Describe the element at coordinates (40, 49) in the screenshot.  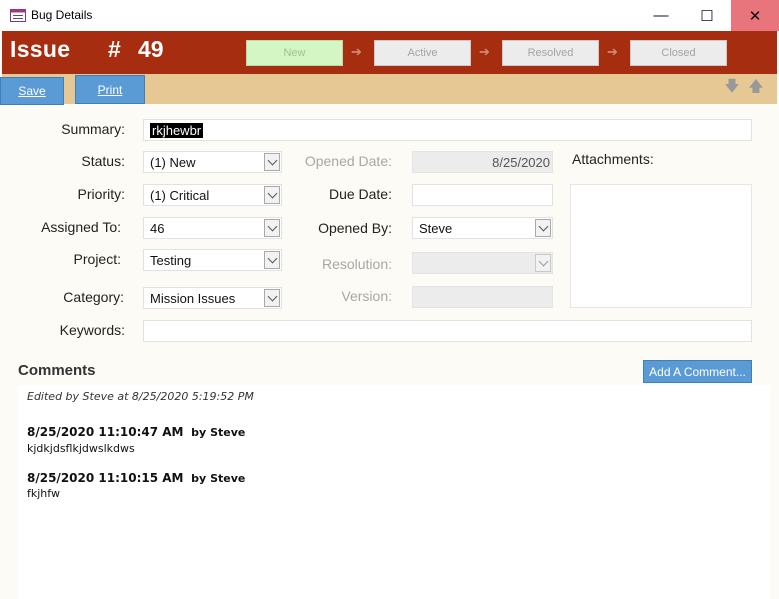
I see `issue-title: Issue` at that location.